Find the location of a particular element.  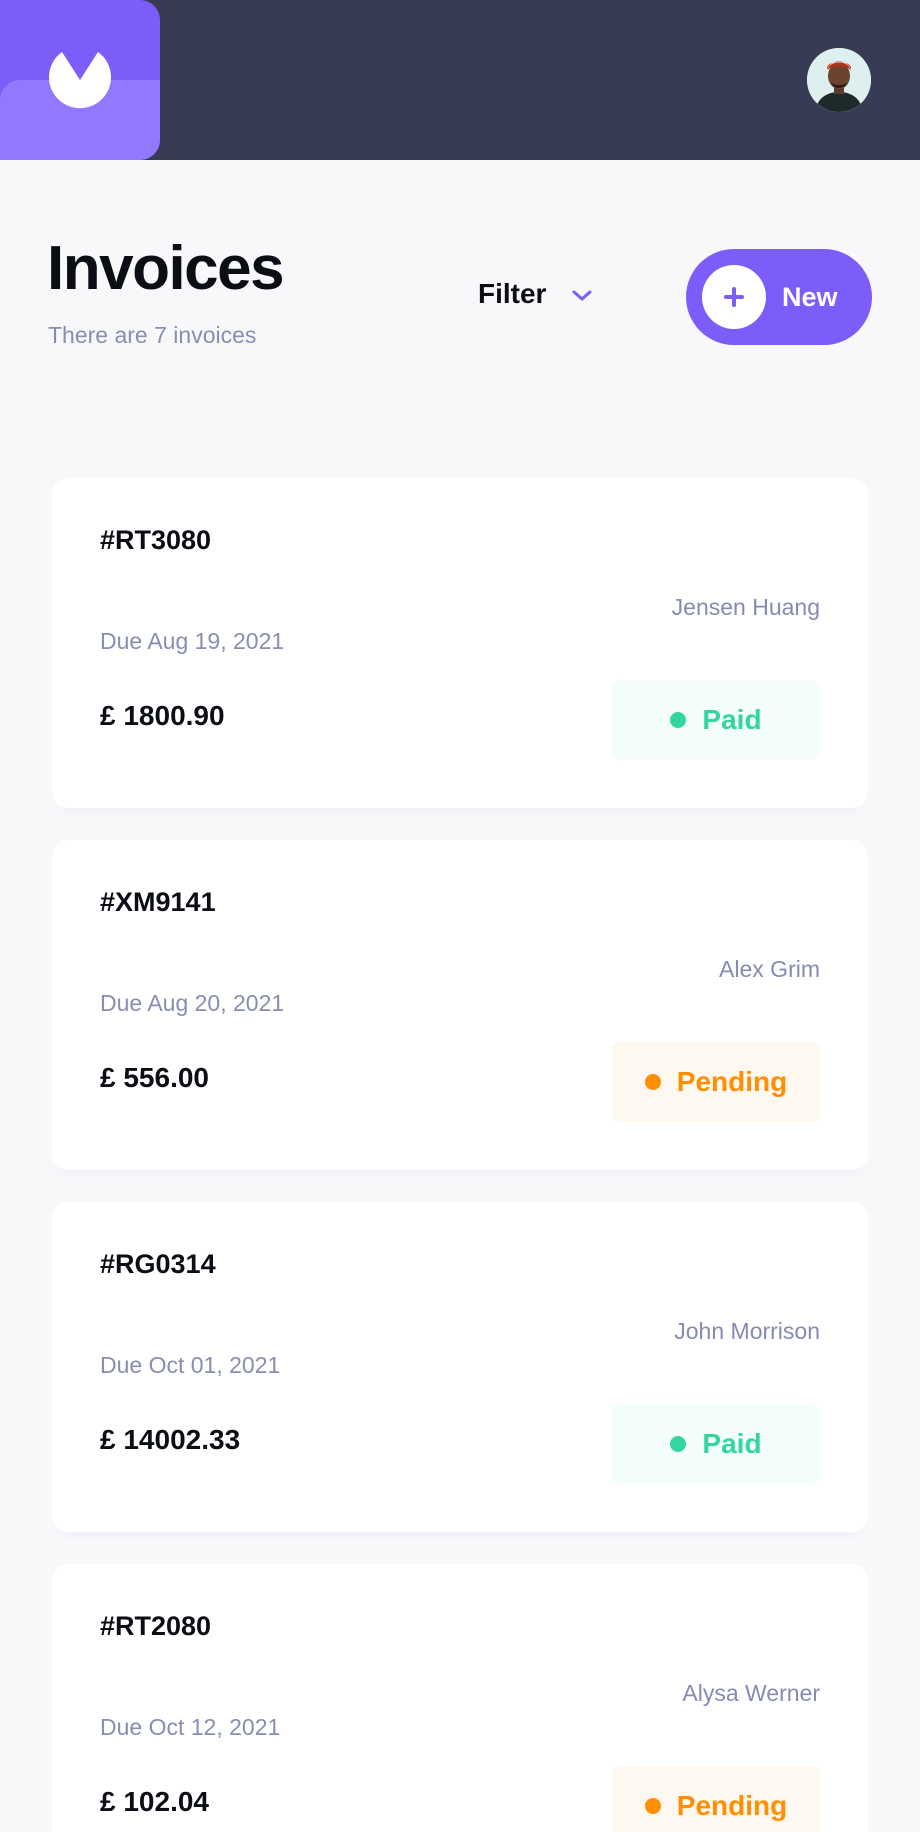

due-date: Due Oct 12, 2021 is located at coordinates (190, 1727).